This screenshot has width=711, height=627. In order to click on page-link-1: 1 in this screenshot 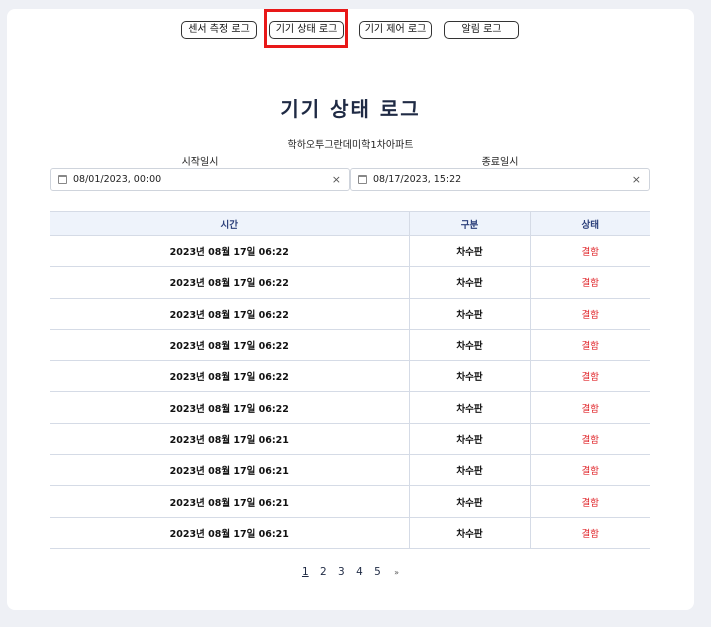, I will do `click(305, 572)`.